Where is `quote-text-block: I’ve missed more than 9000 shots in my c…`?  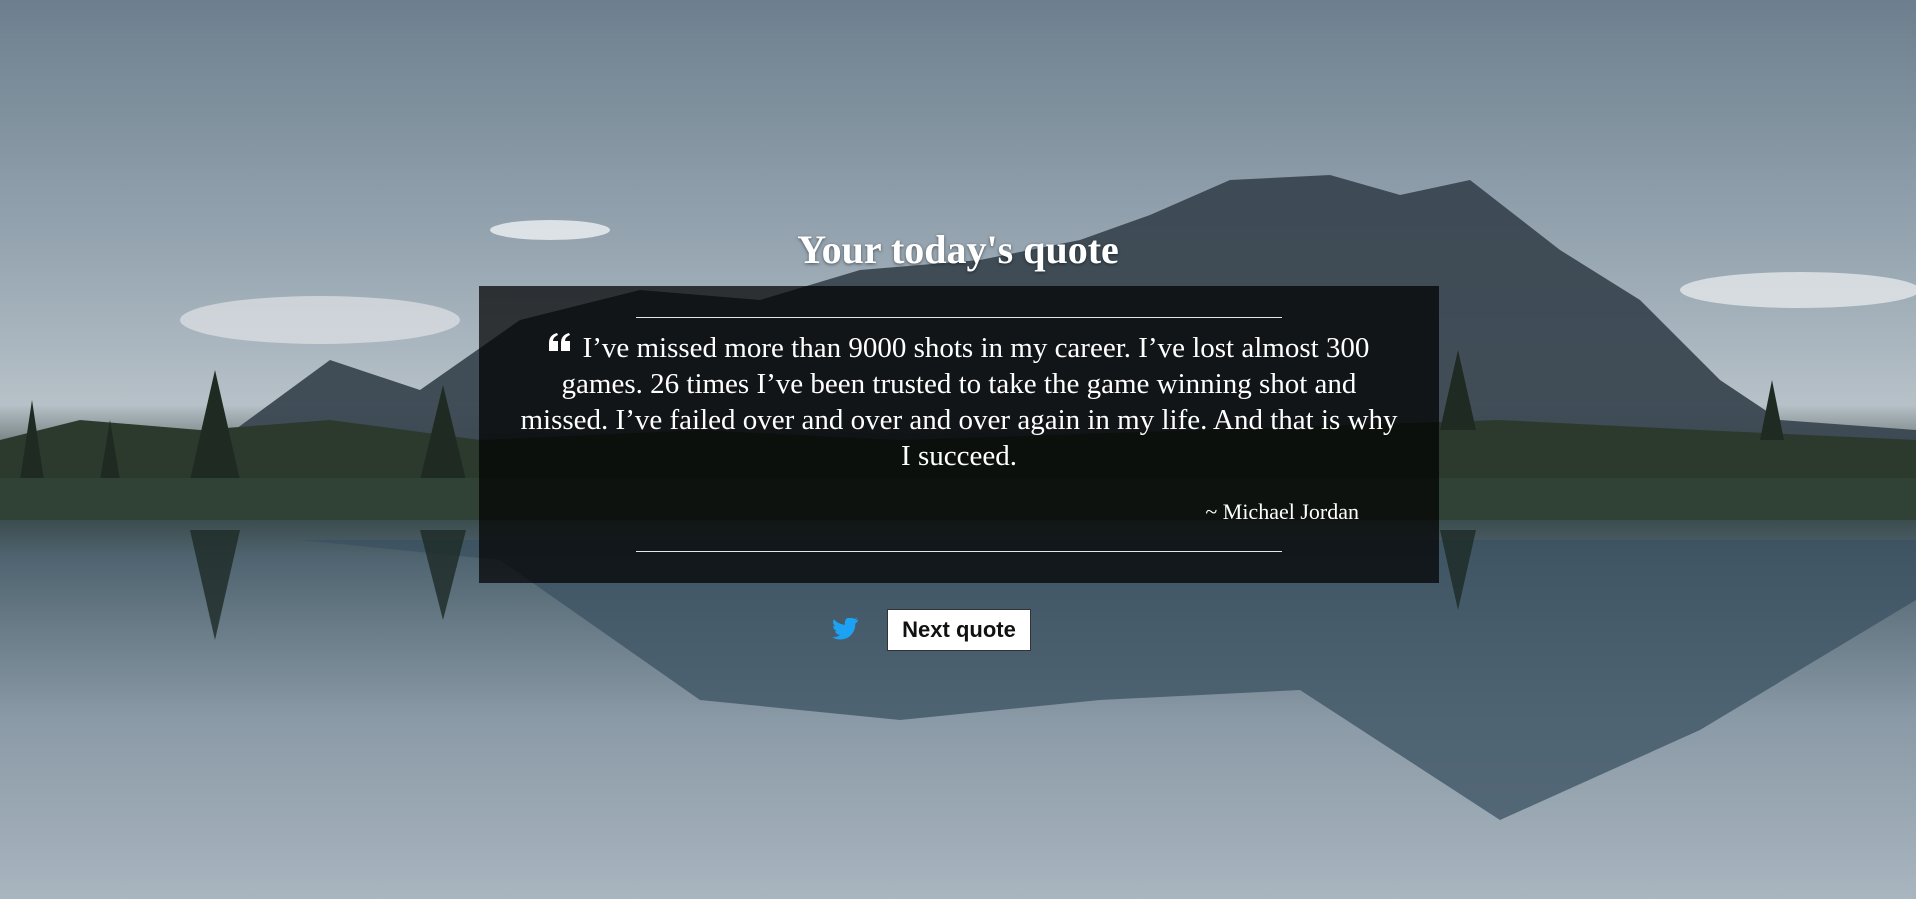 quote-text-block: I’ve missed more than 9000 shots in my c… is located at coordinates (959, 402).